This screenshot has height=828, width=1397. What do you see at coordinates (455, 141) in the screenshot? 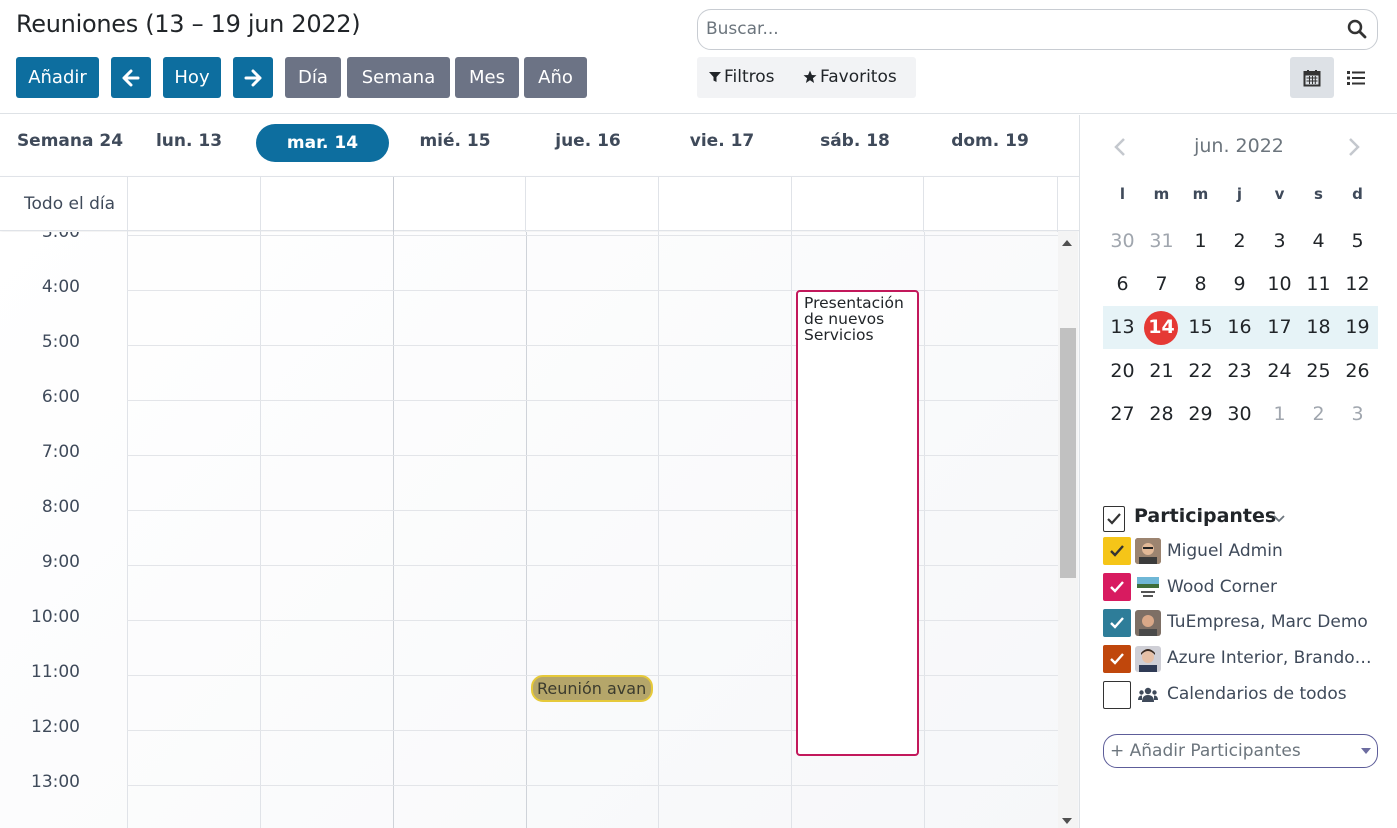
I see `day-header-wed: mié. 15` at bounding box center [455, 141].